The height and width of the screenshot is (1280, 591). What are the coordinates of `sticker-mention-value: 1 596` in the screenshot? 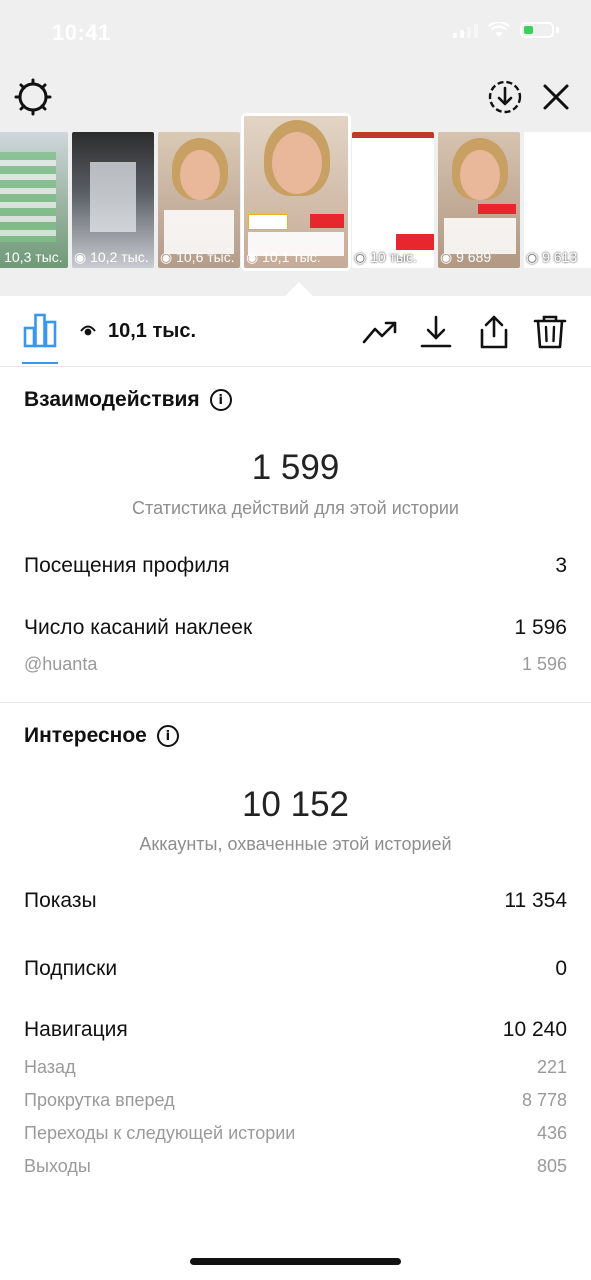 It's located at (544, 664).